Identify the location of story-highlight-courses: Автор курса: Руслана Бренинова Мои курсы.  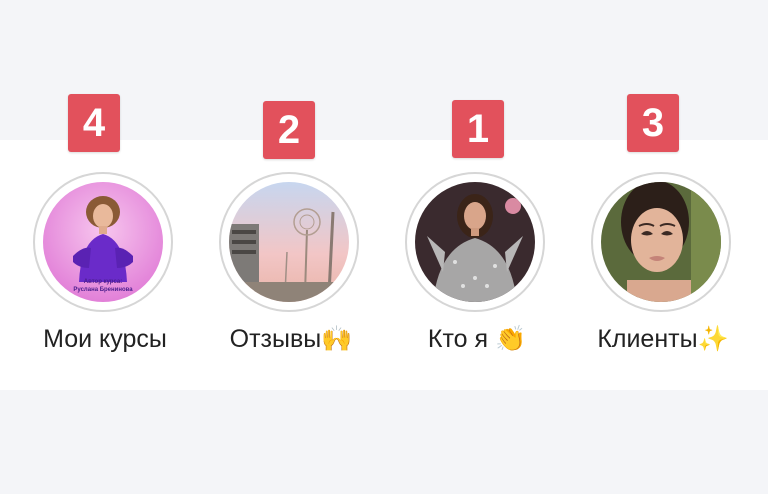
(105, 267).